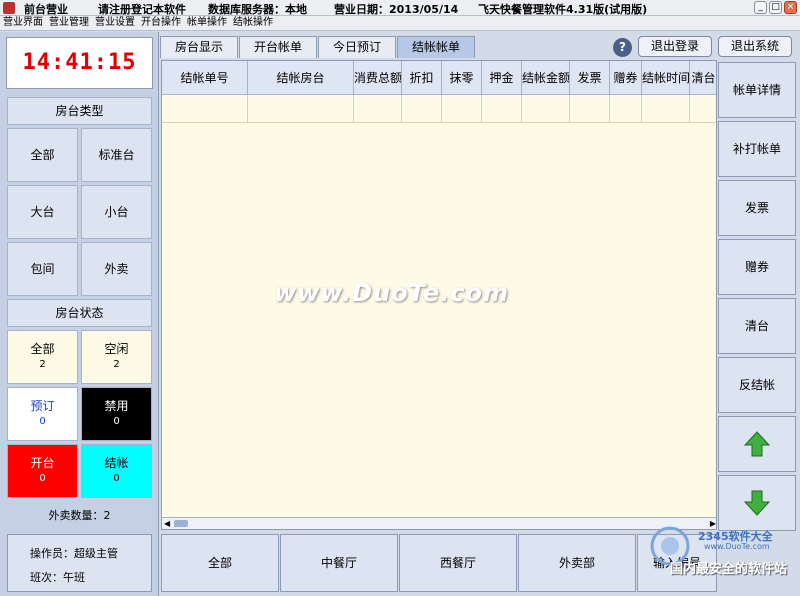 The image size is (800, 596). Describe the element at coordinates (757, 326) in the screenshot. I see `clear-table-button: 清台` at that location.